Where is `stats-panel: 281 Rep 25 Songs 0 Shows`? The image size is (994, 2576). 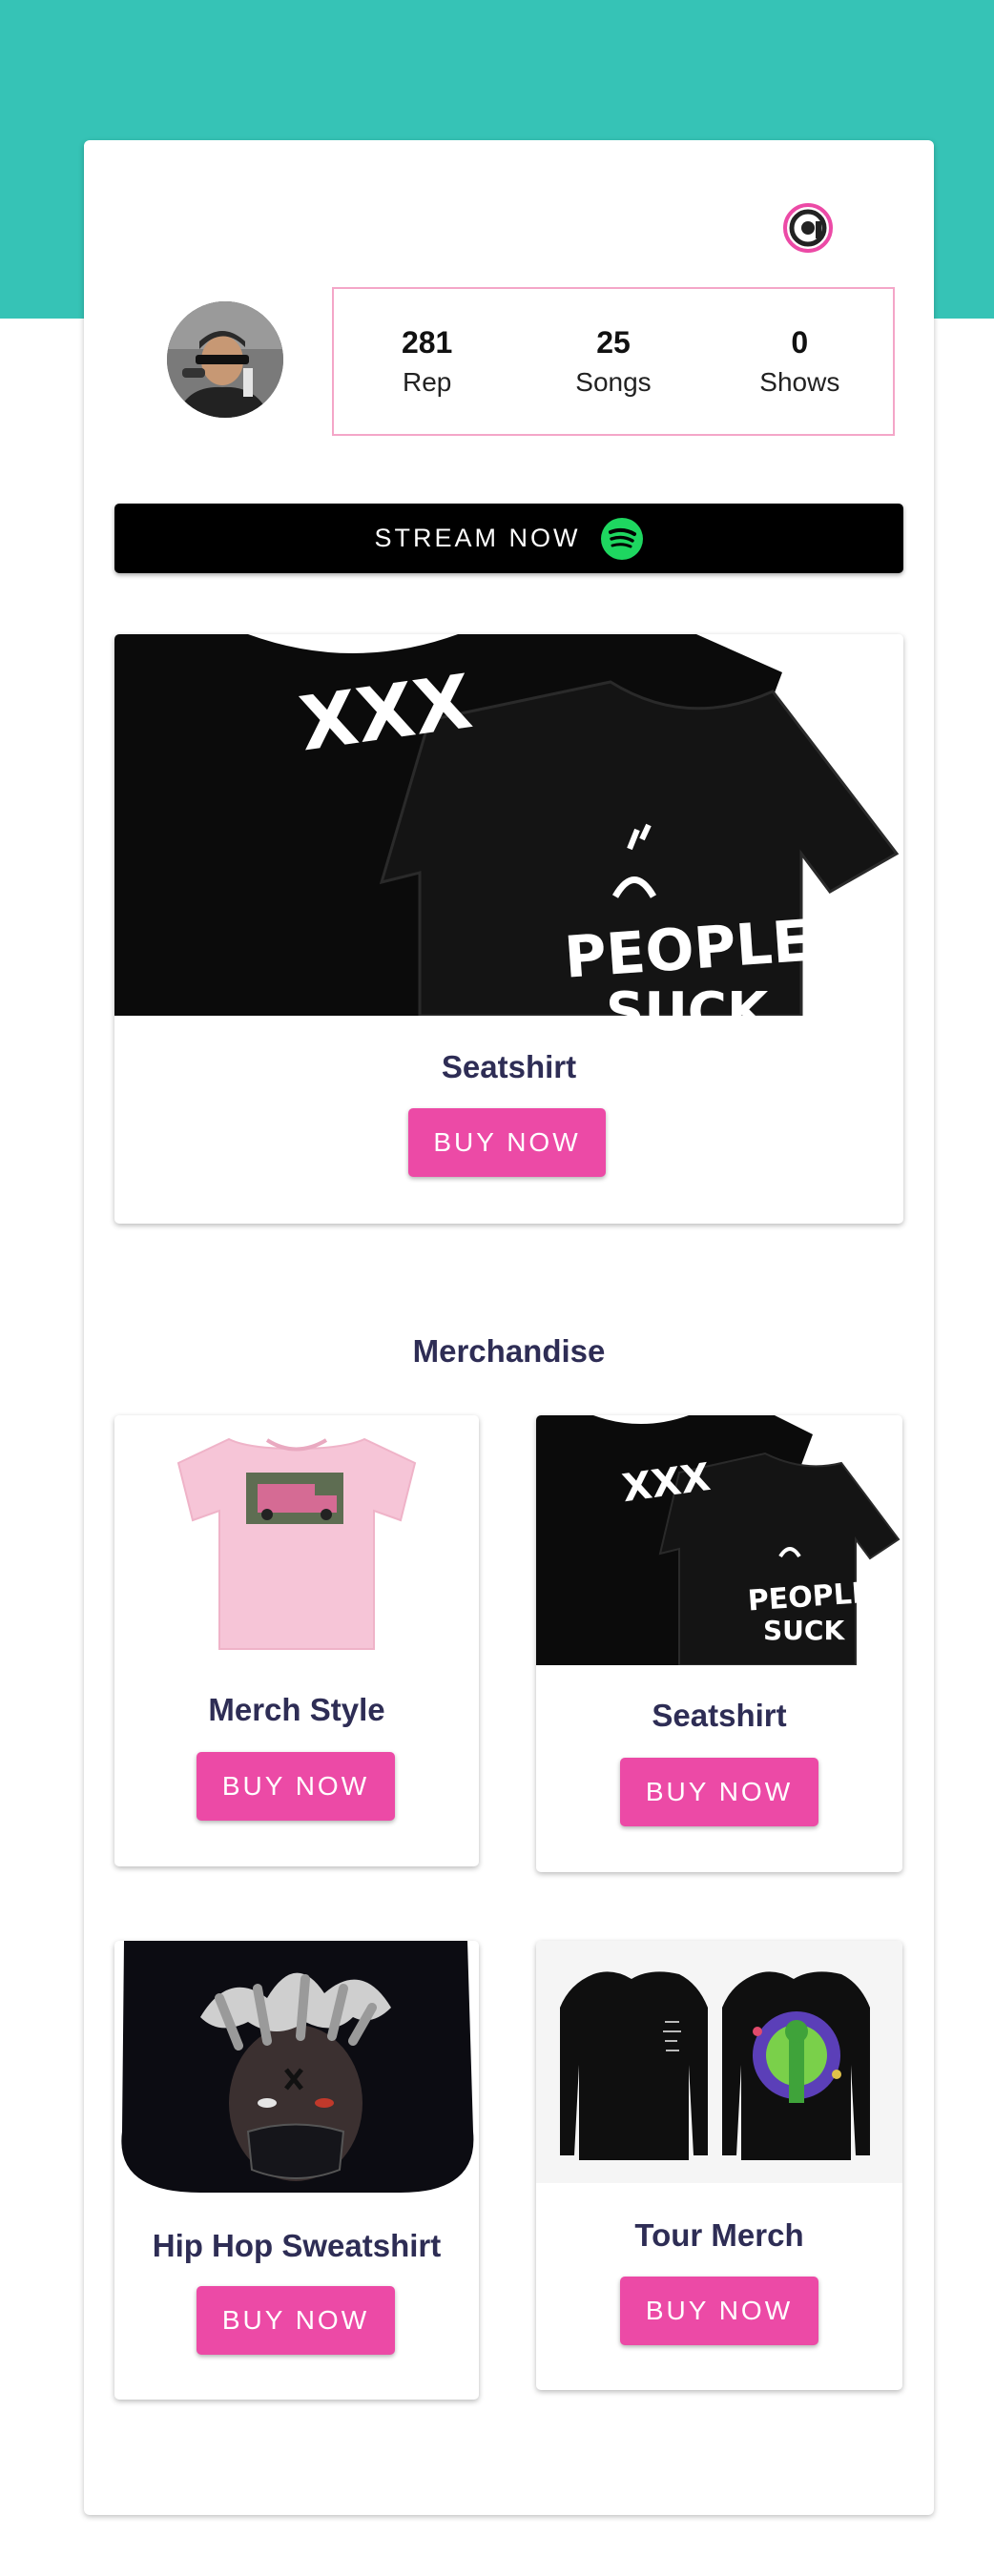 stats-panel: 281 Rep 25 Songs 0 Shows is located at coordinates (614, 361).